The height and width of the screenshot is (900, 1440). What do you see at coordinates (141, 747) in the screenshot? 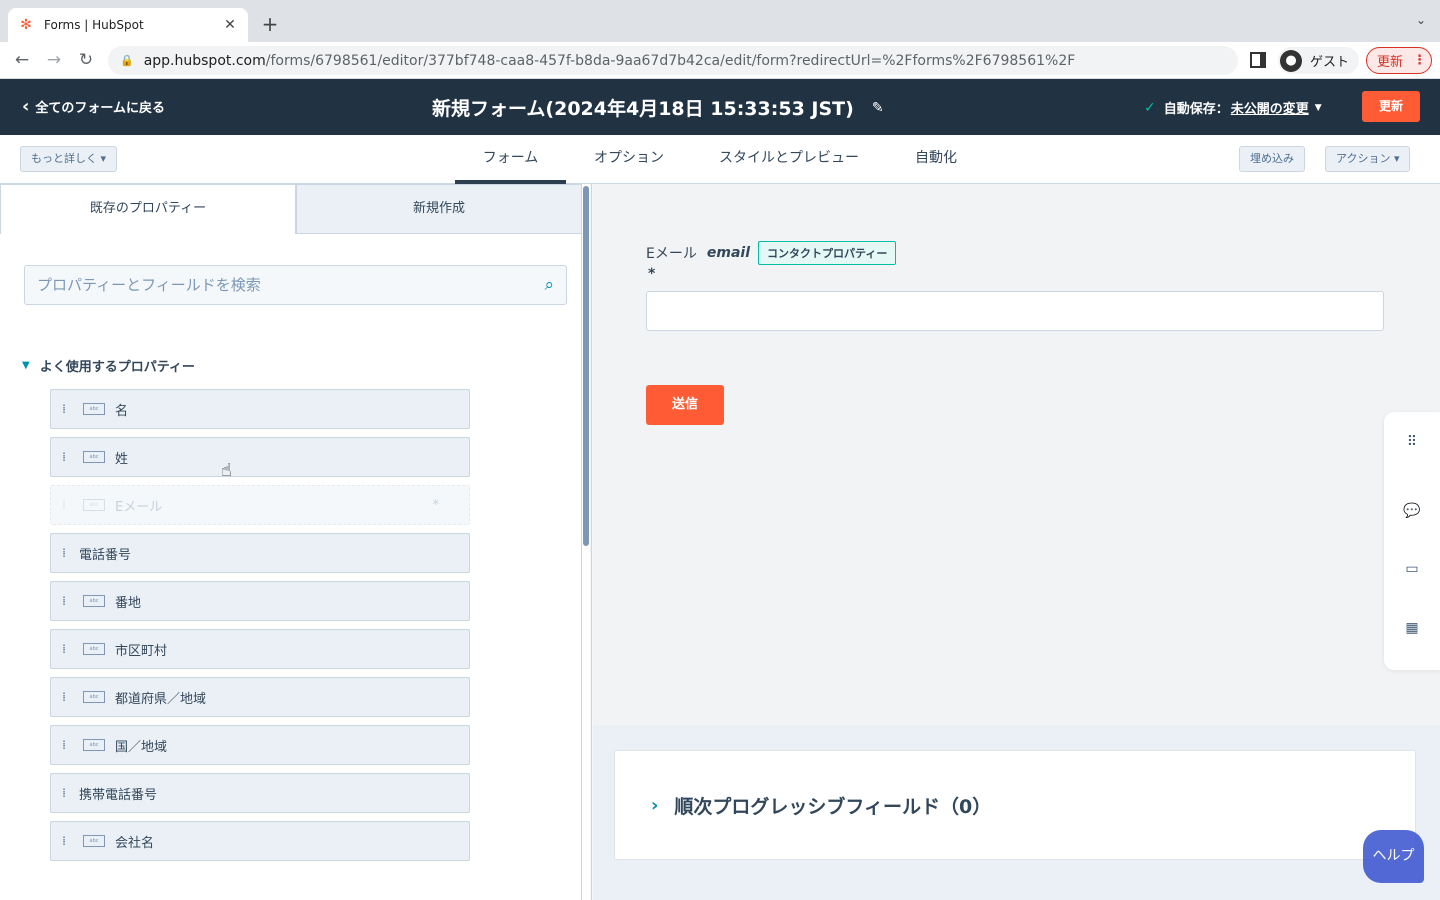
I see `property-label: 国／地域` at bounding box center [141, 747].